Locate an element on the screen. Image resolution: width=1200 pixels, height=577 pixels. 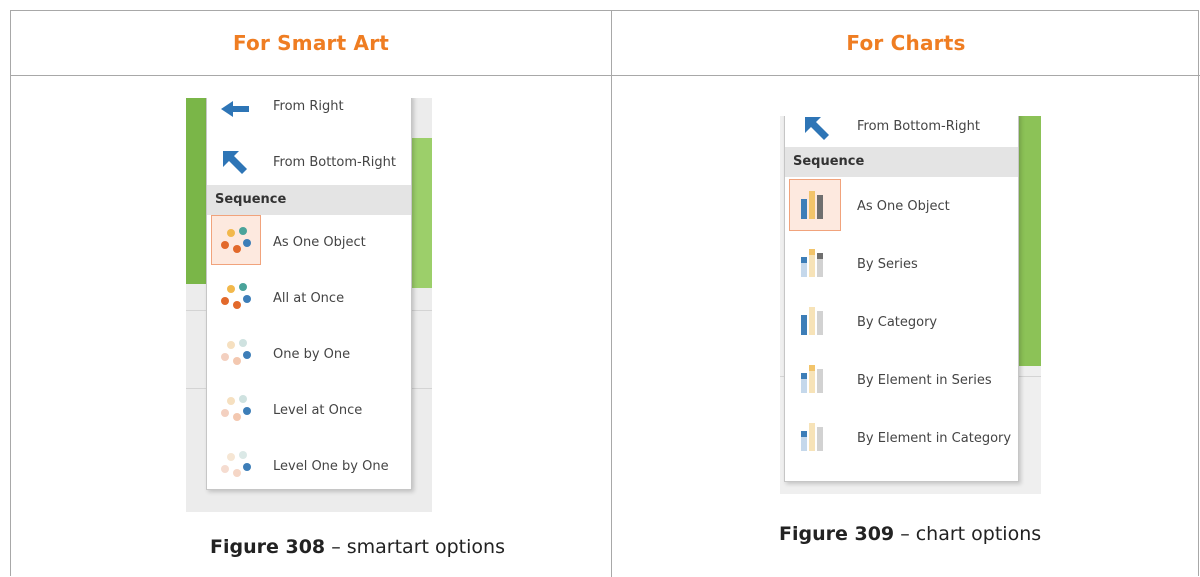
menu-item-level-one-by-one: Level One by One is located at coordinates (309, 469).